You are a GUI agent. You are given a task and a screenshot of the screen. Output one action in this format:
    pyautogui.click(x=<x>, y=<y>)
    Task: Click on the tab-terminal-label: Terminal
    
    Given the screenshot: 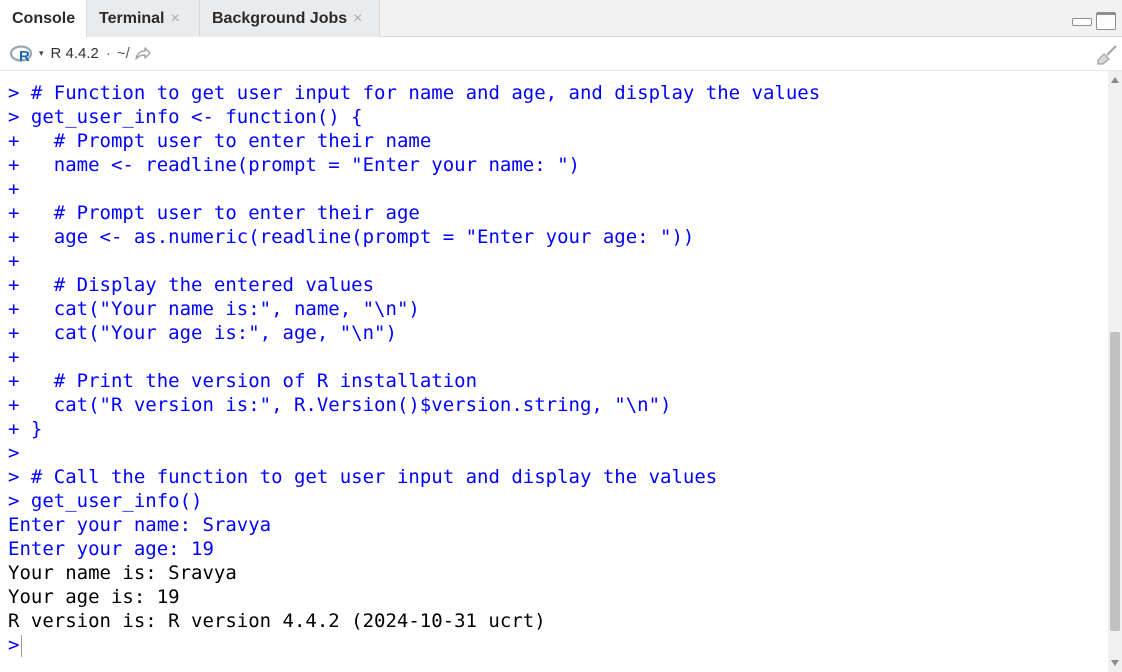 What is the action you would take?
    pyautogui.click(x=132, y=18)
    